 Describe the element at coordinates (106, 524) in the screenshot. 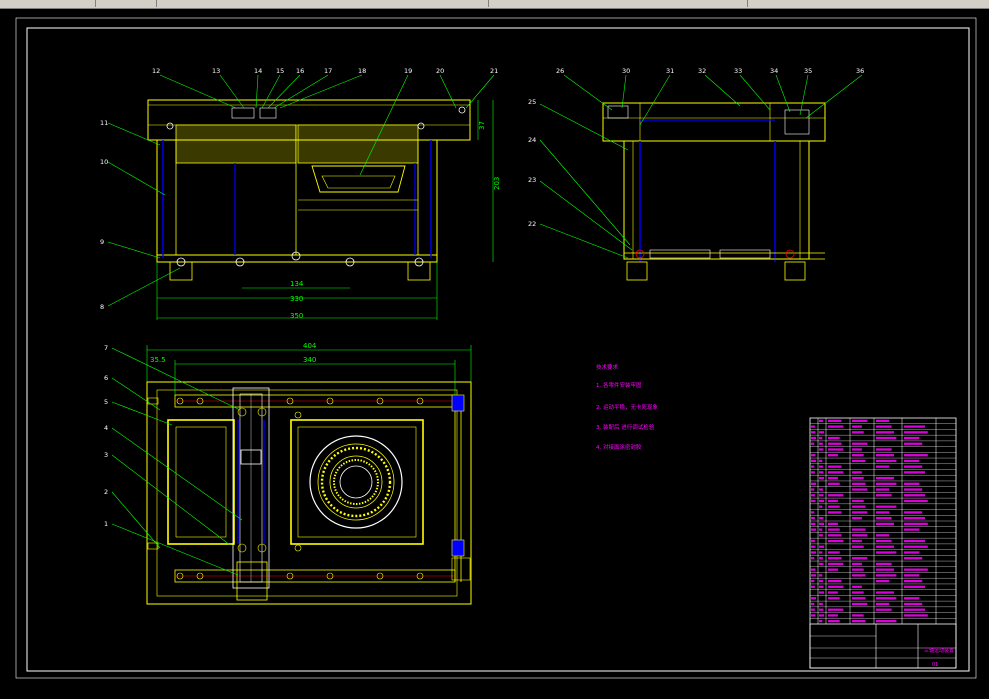

I see `label-1: 1` at that location.